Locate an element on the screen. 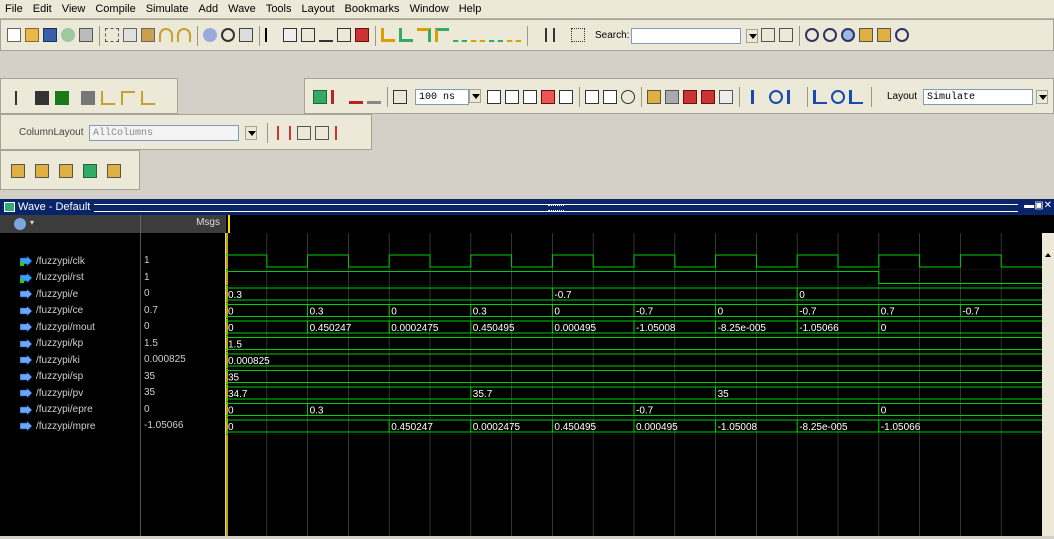 The image size is (1054, 539). signal-row: /fuzzypi/kp is located at coordinates (41, 344).